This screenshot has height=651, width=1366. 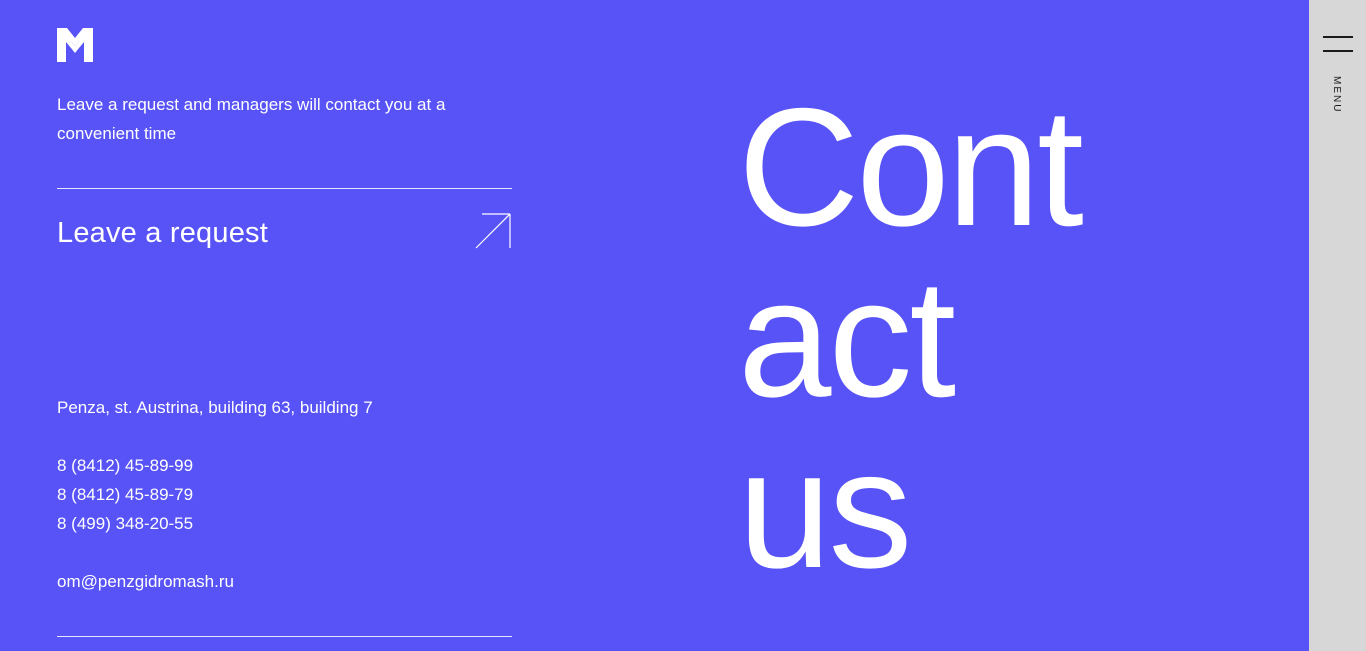 What do you see at coordinates (1336, 94) in the screenshot?
I see `menu-label: MENU` at bounding box center [1336, 94].